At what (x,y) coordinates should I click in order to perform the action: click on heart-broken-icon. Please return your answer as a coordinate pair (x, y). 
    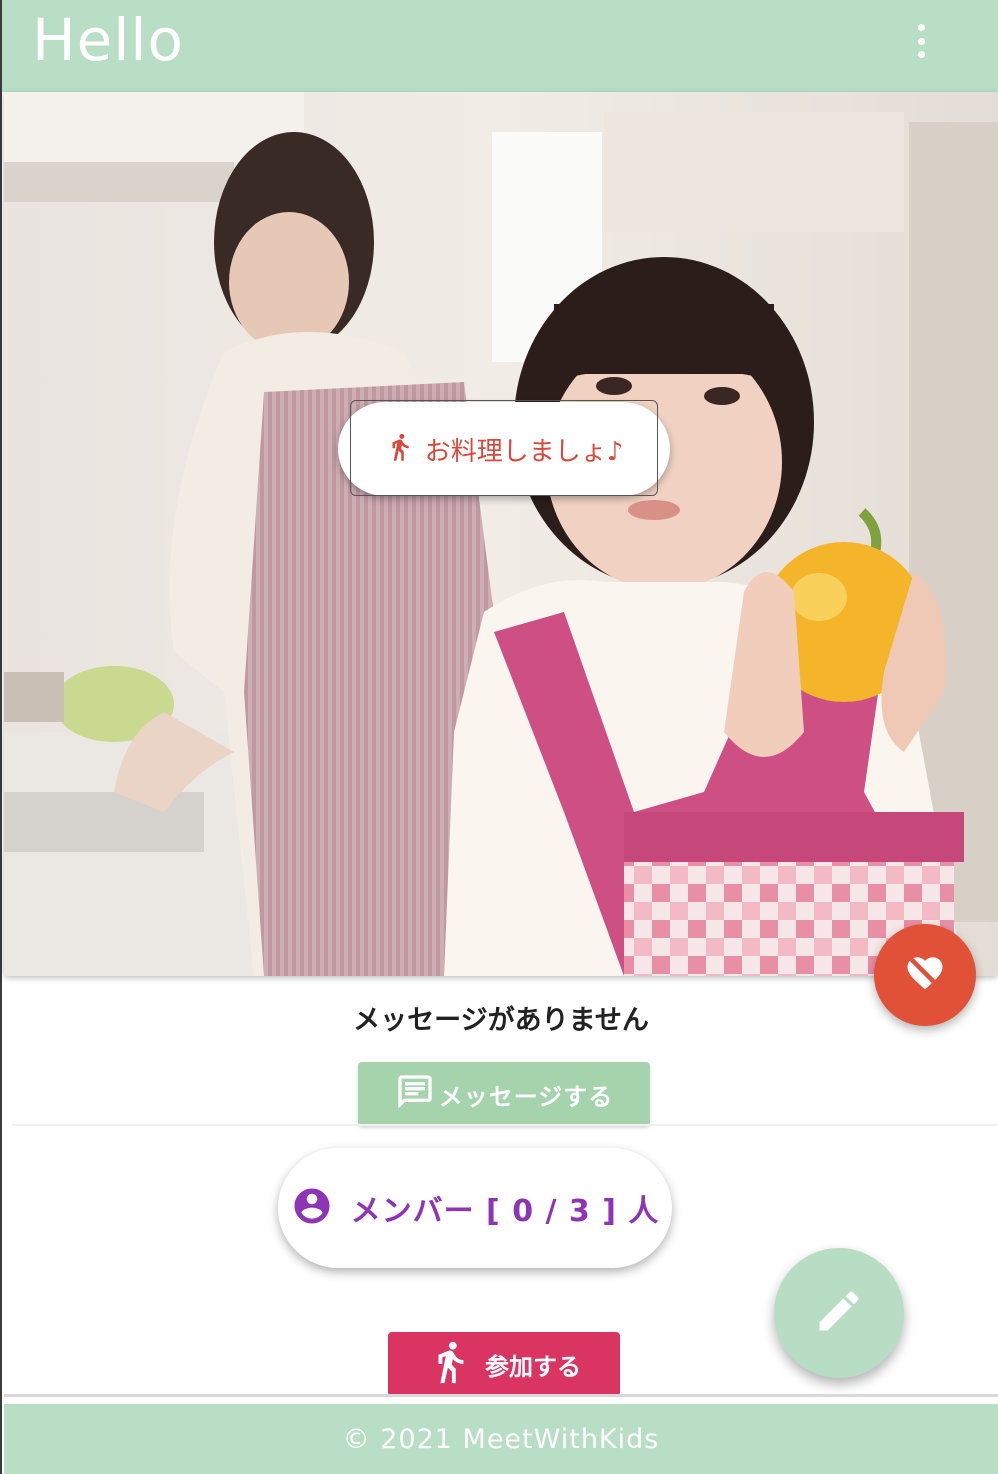
    Looking at the image, I should click on (925, 975).